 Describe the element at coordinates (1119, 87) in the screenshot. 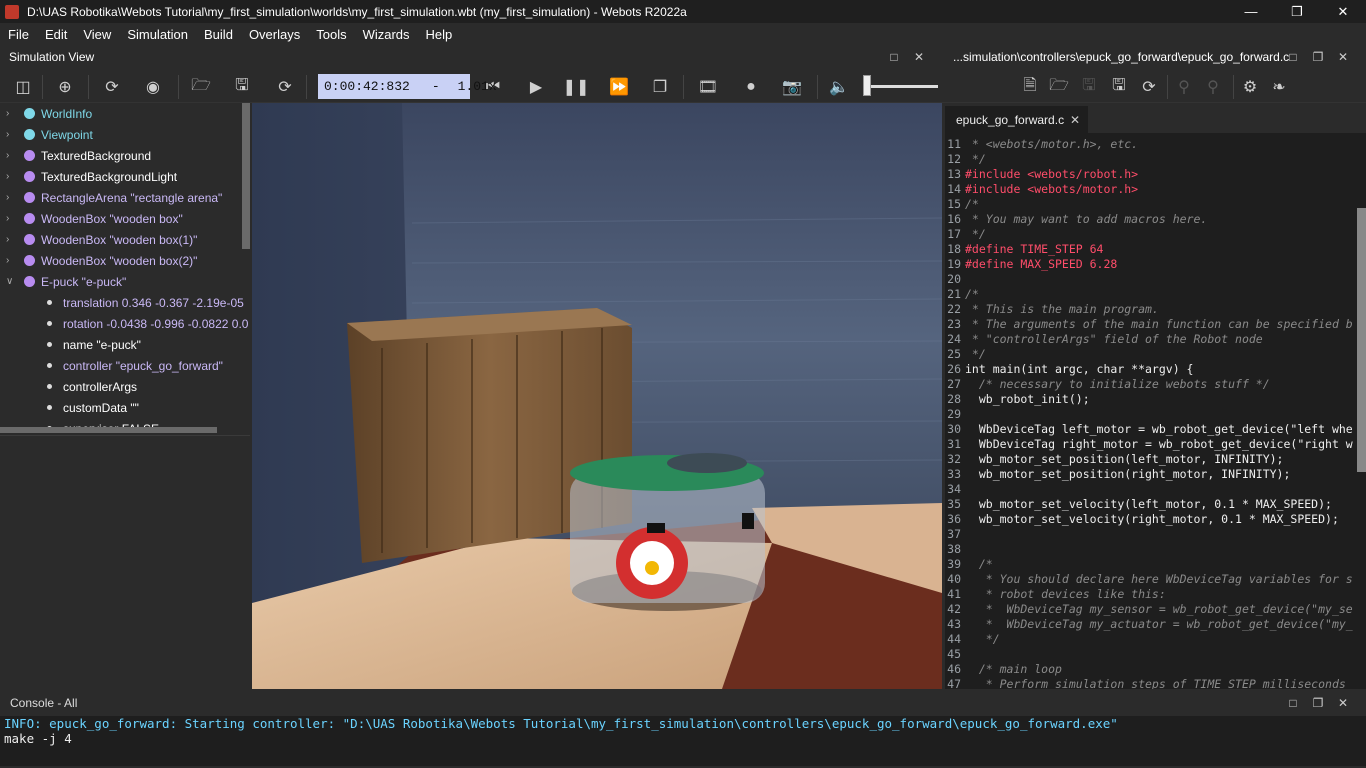

I see `save-as-icon: 🖫` at that location.